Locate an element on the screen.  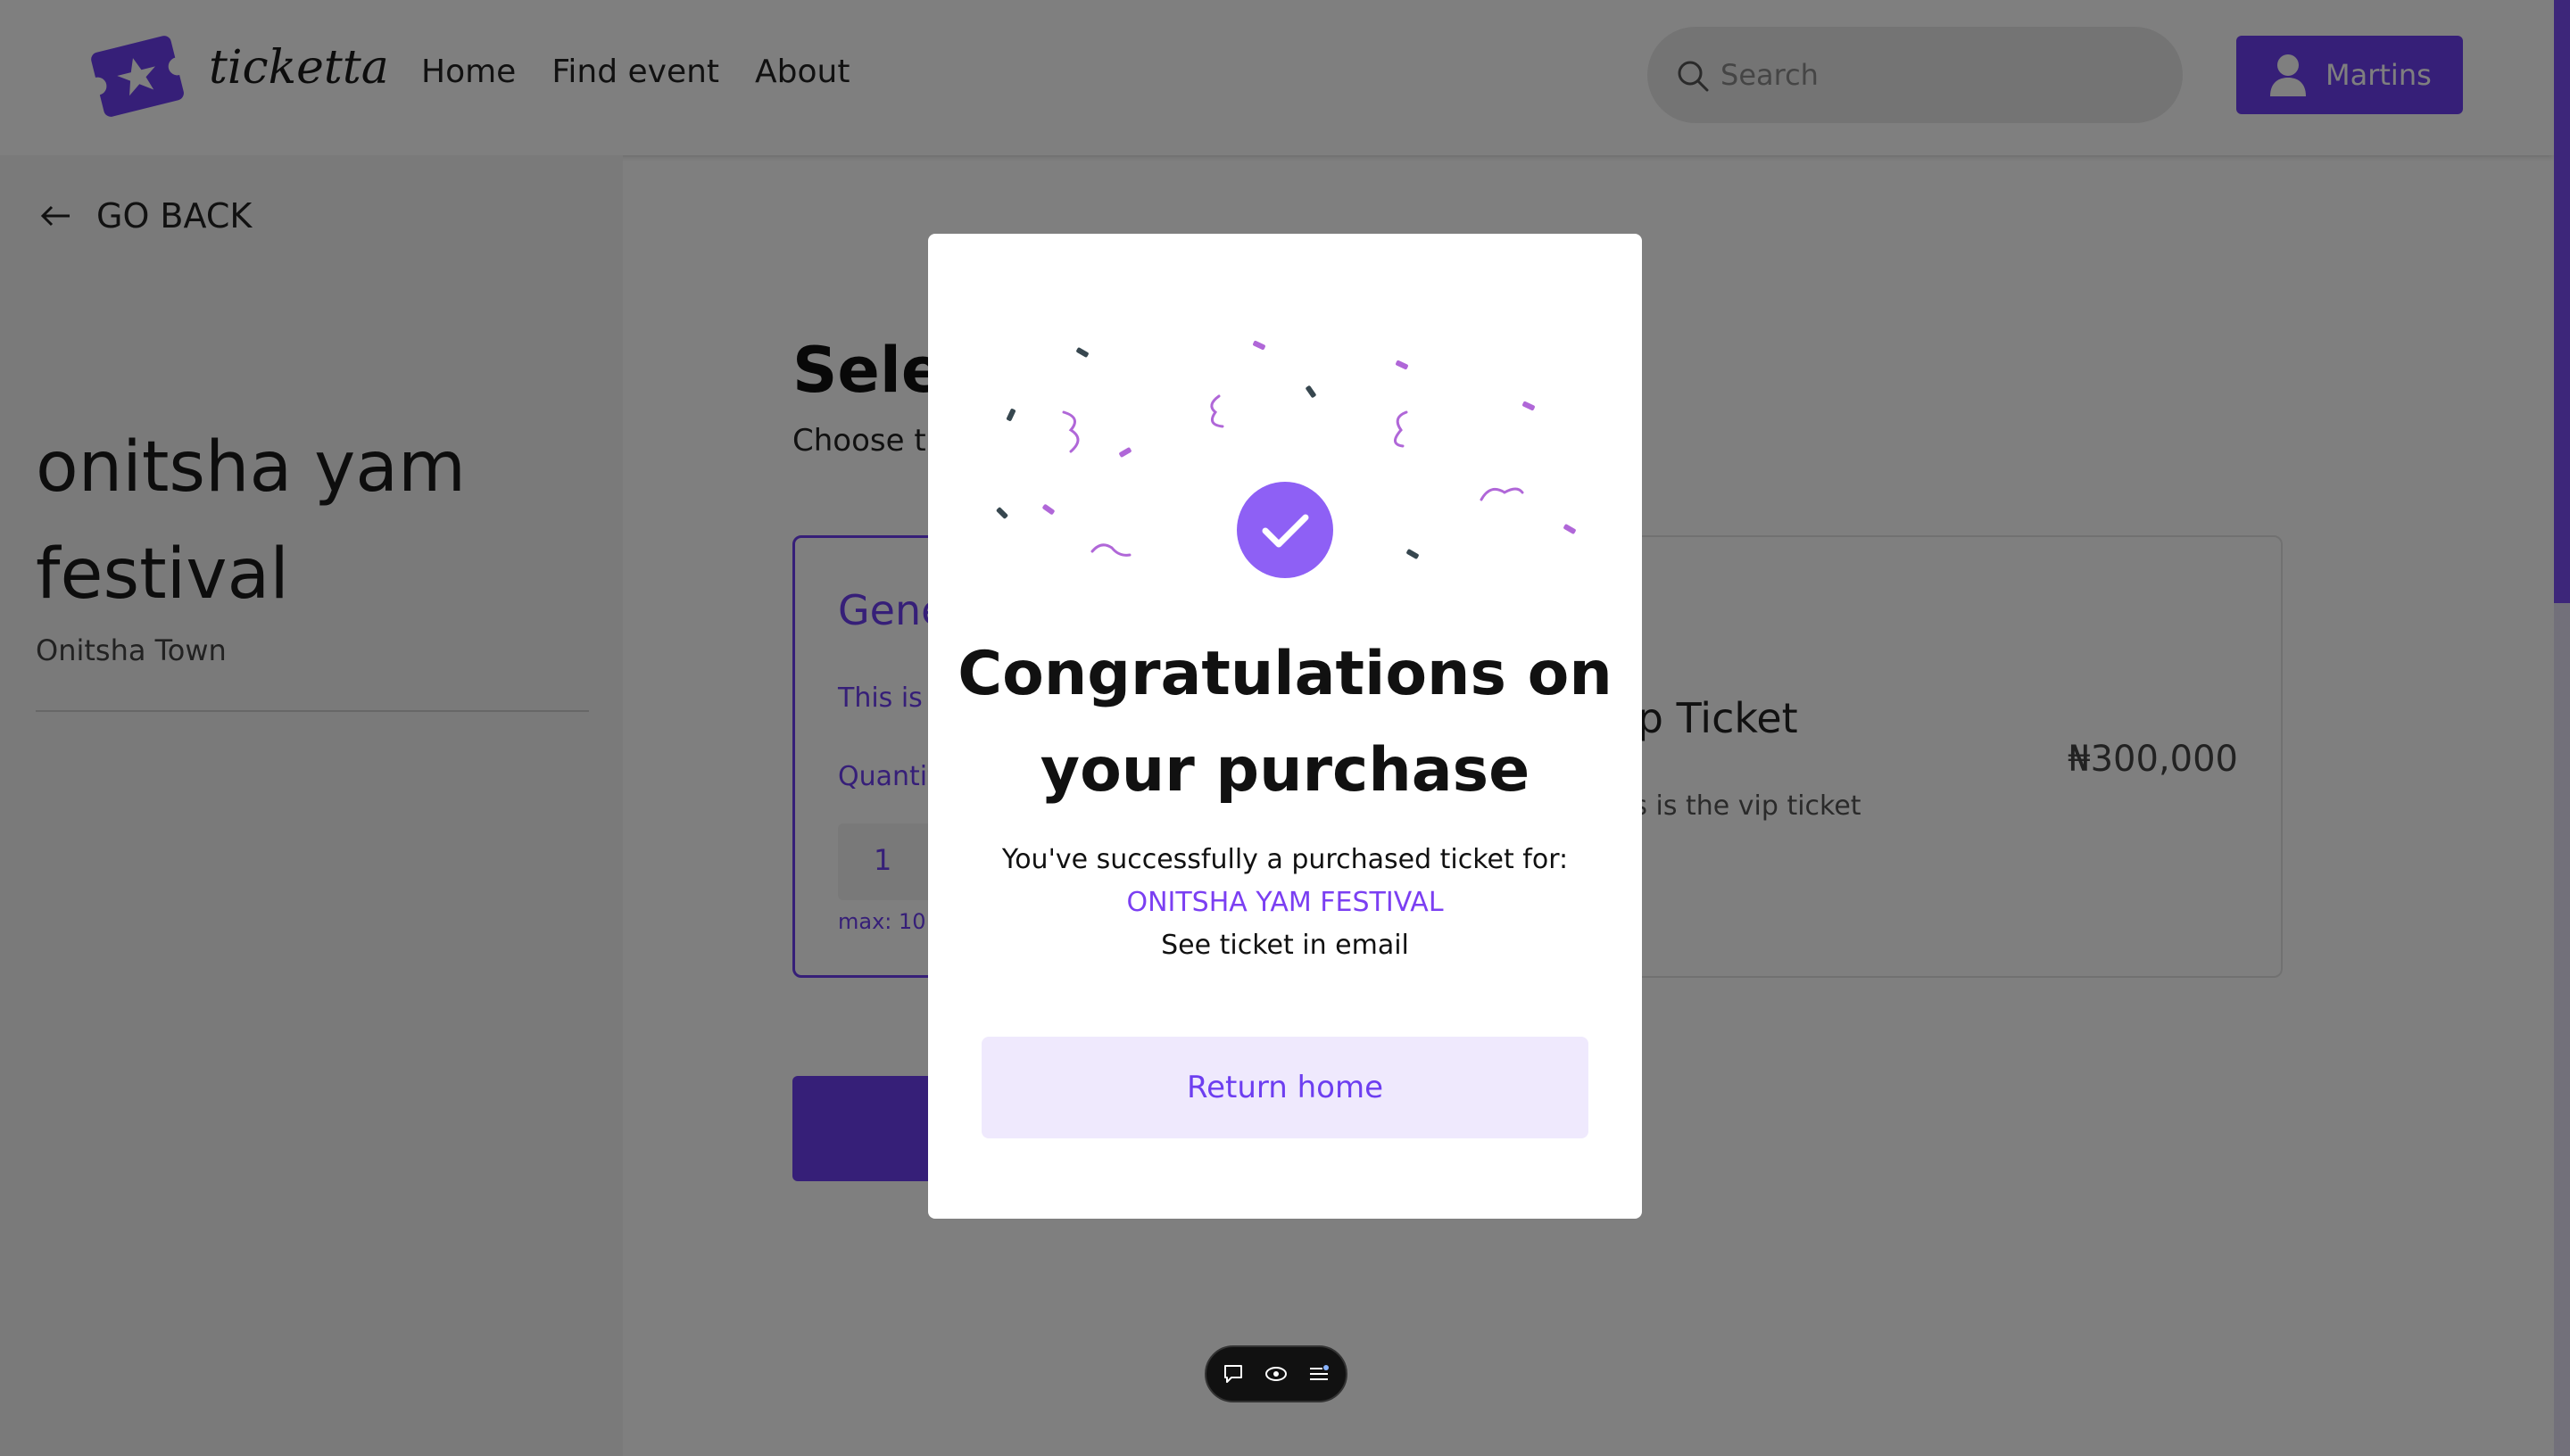
email-note: See ticket in email is located at coordinates (1285, 946).